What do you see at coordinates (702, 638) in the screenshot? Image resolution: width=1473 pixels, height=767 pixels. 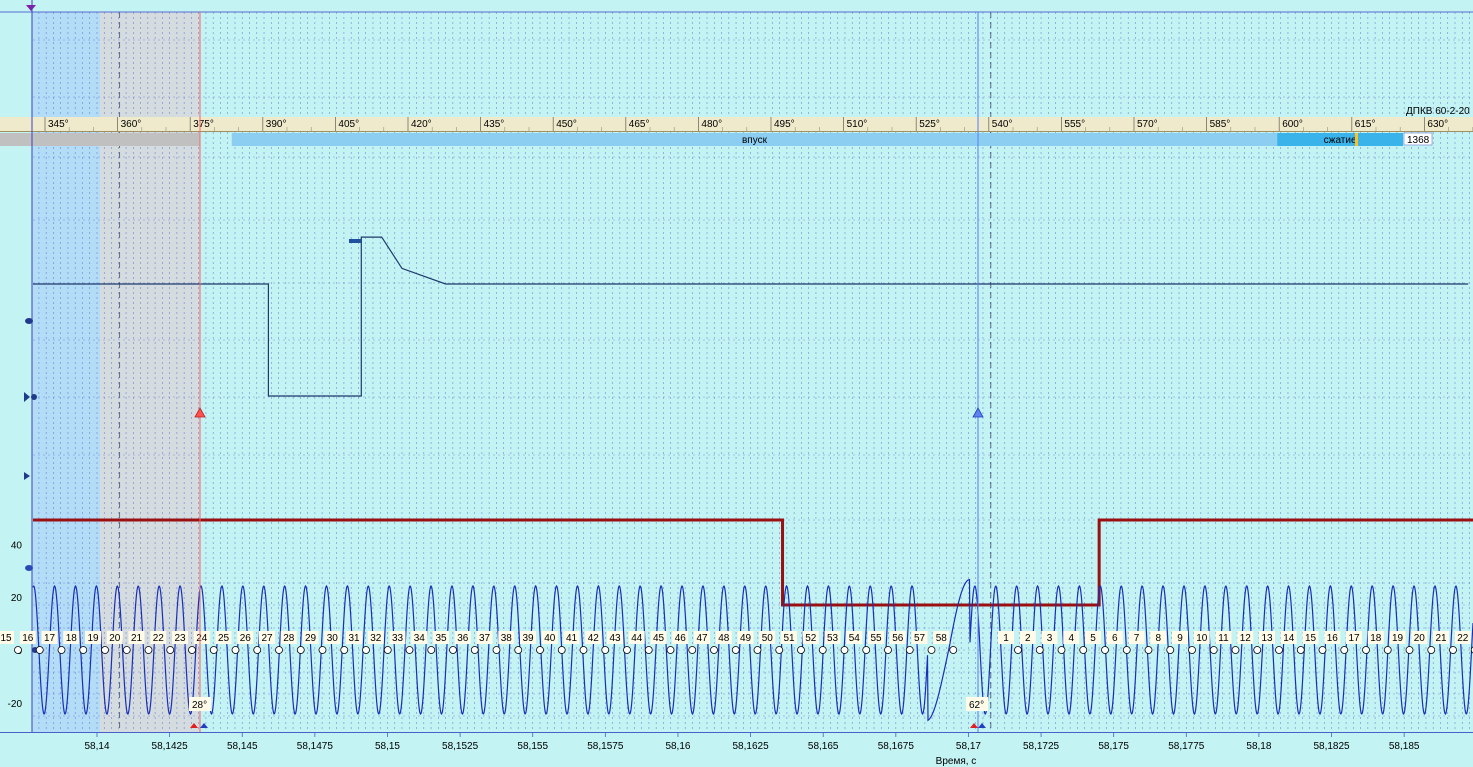 I see `tooth-number: 47` at bounding box center [702, 638].